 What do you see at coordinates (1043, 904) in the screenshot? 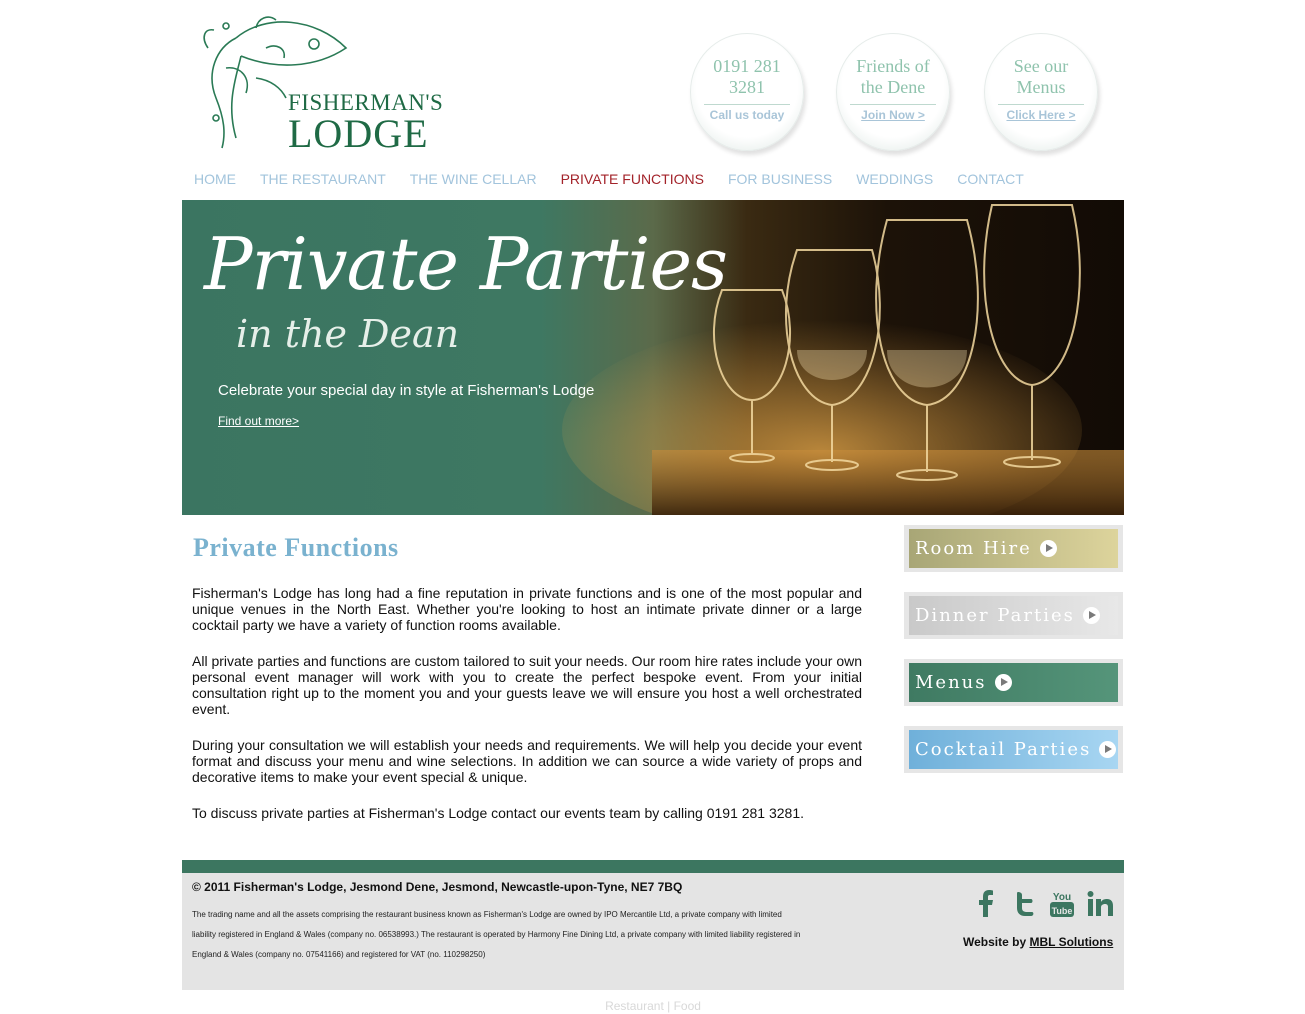
I see `social-links: You Tube` at bounding box center [1043, 904].